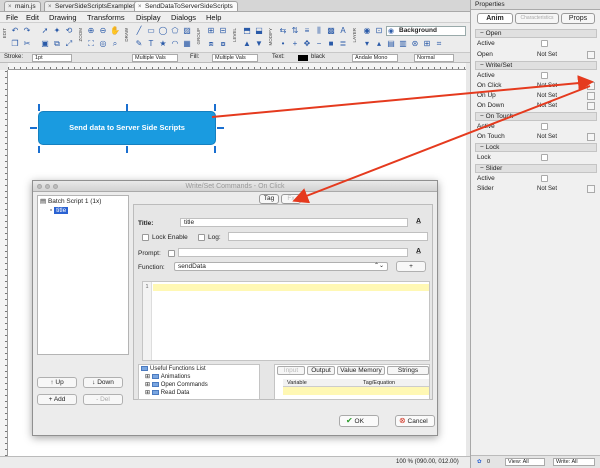 This screenshot has width=600, height=468. What do you see at coordinates (171, 253) in the screenshot?
I see `prompt-checkbox` at bounding box center [171, 253].